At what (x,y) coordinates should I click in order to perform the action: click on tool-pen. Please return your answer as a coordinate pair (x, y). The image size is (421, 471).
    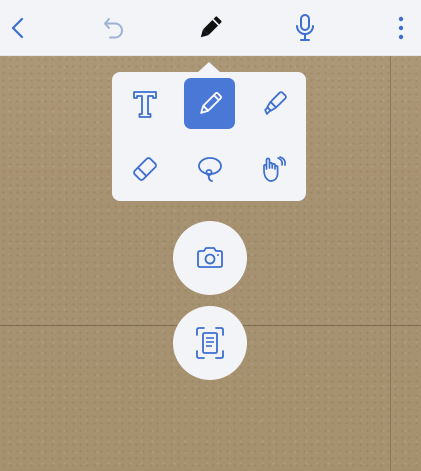
    Looking at the image, I should click on (209, 103).